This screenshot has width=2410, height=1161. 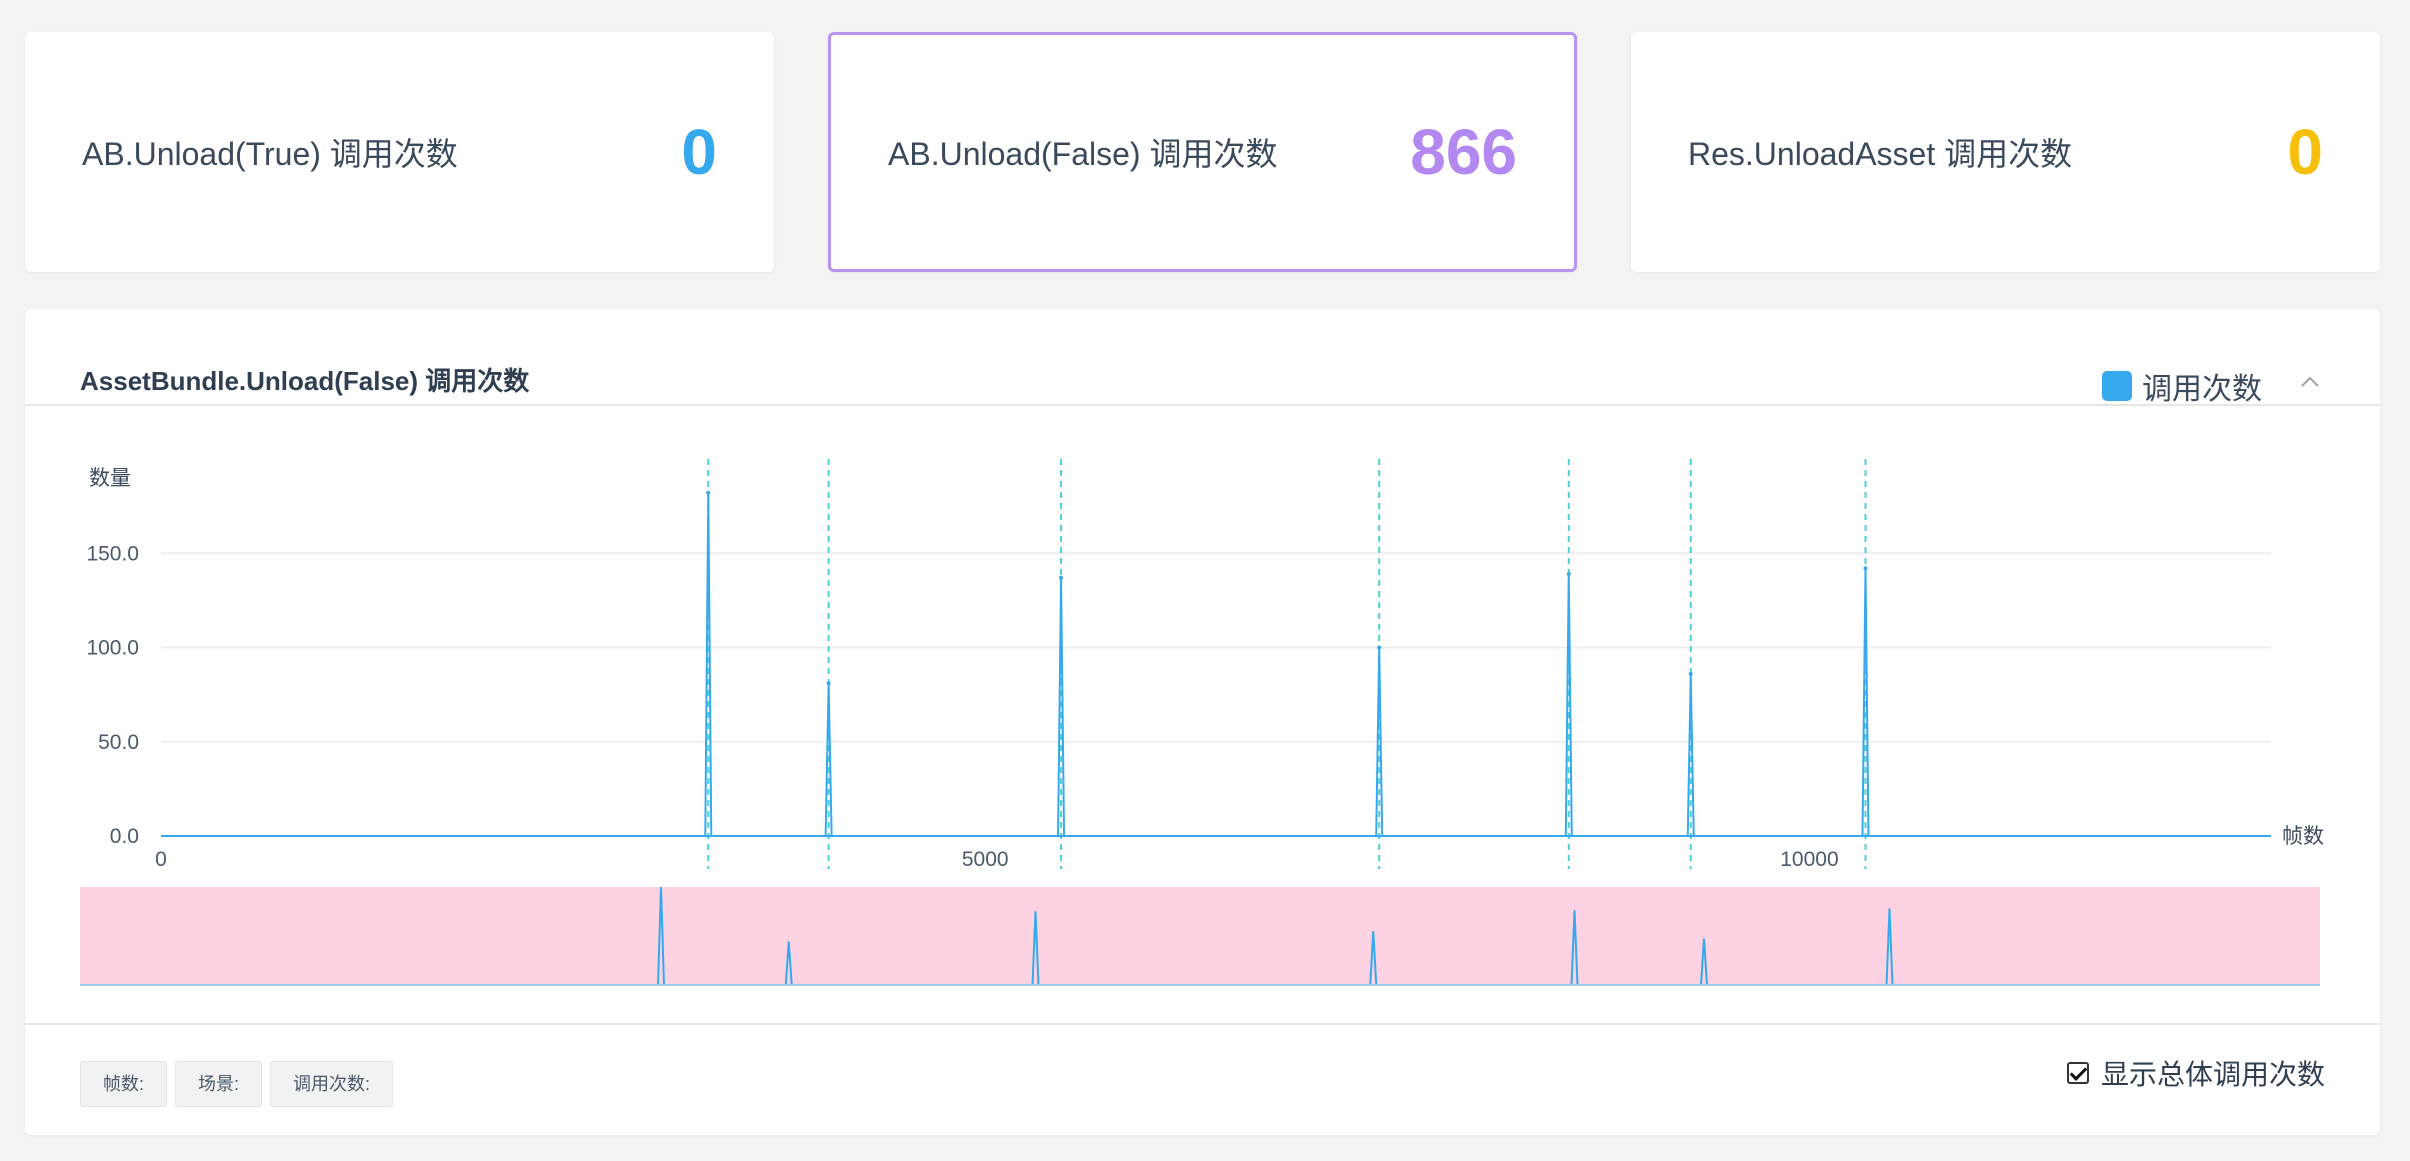 What do you see at coordinates (1216, 647) in the screenshot?
I see `grid-lines` at bounding box center [1216, 647].